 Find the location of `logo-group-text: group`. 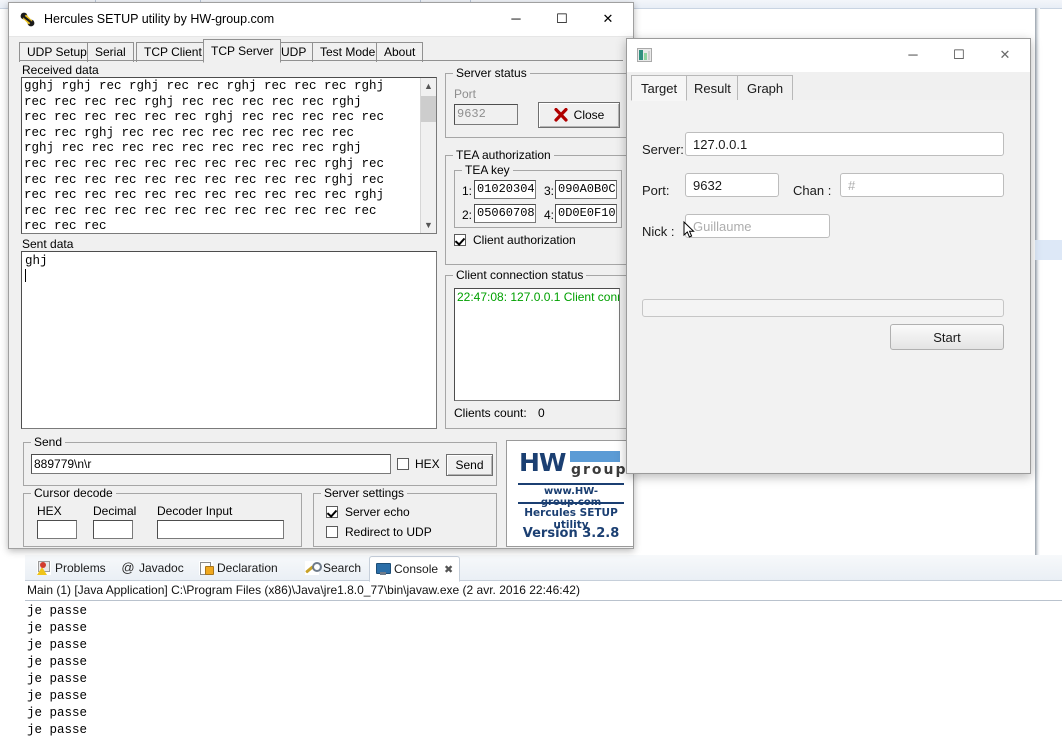

logo-group-text: group is located at coordinates (599, 470).